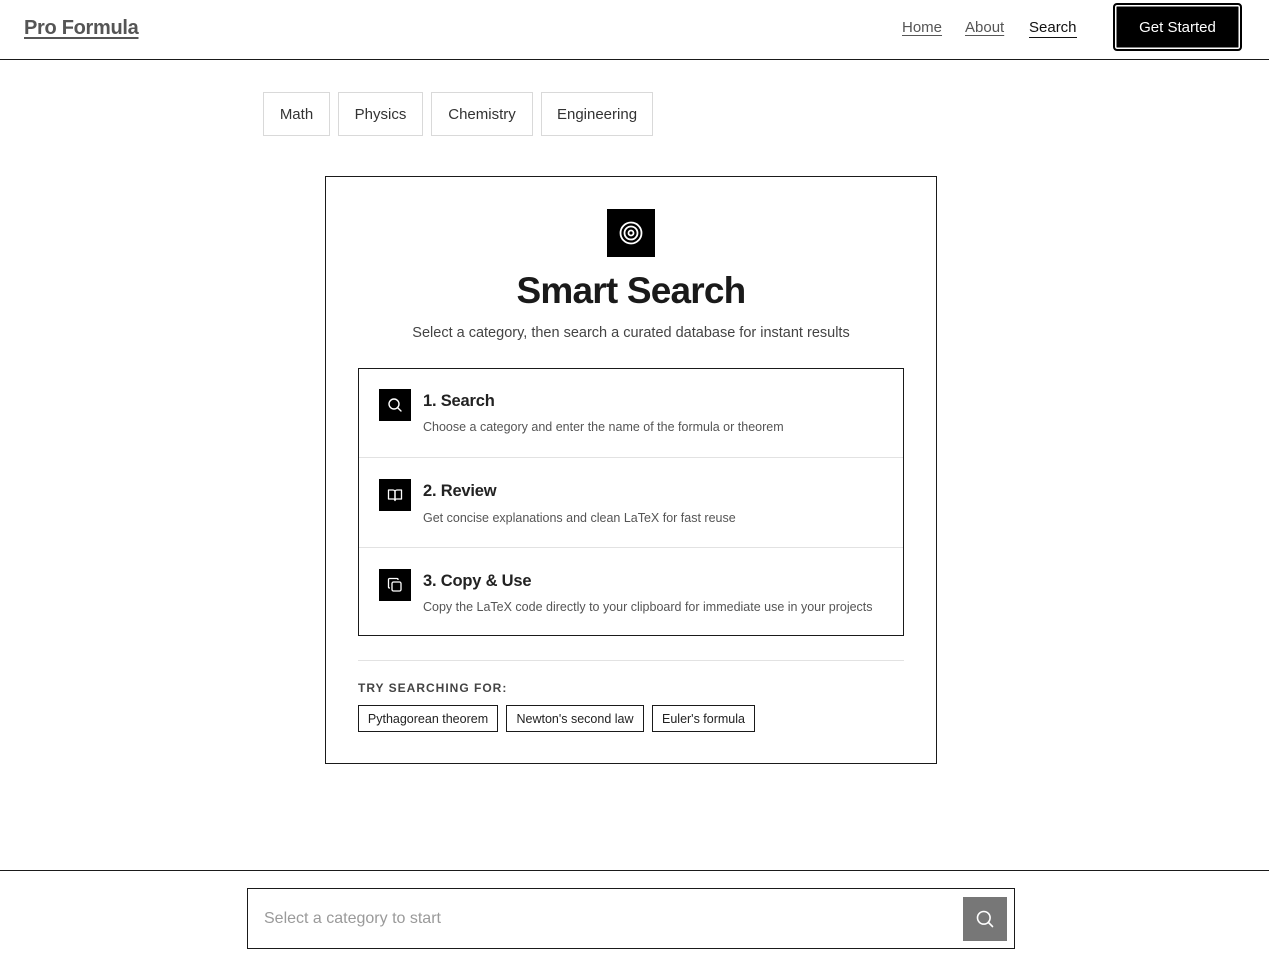 The height and width of the screenshot is (961, 1269). I want to click on step-title: 1. Search, so click(459, 401).